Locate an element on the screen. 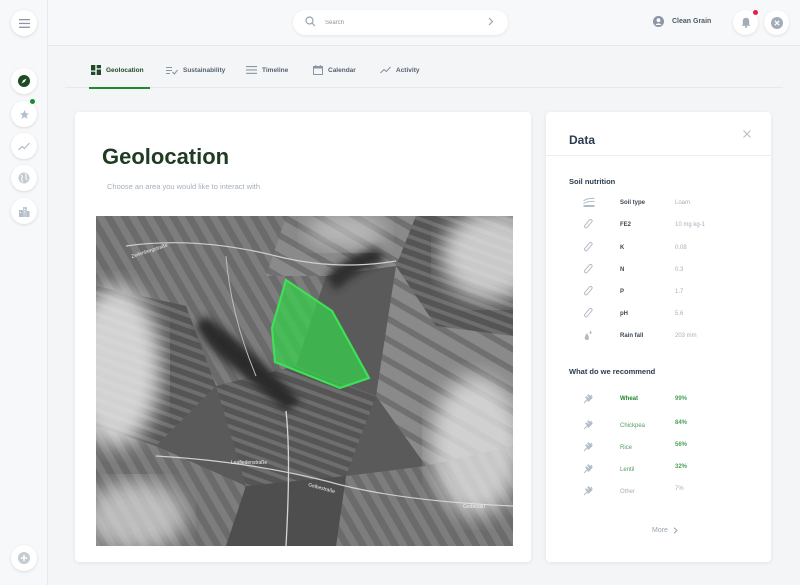  recommendation-row: Other 7% is located at coordinates (658, 490).